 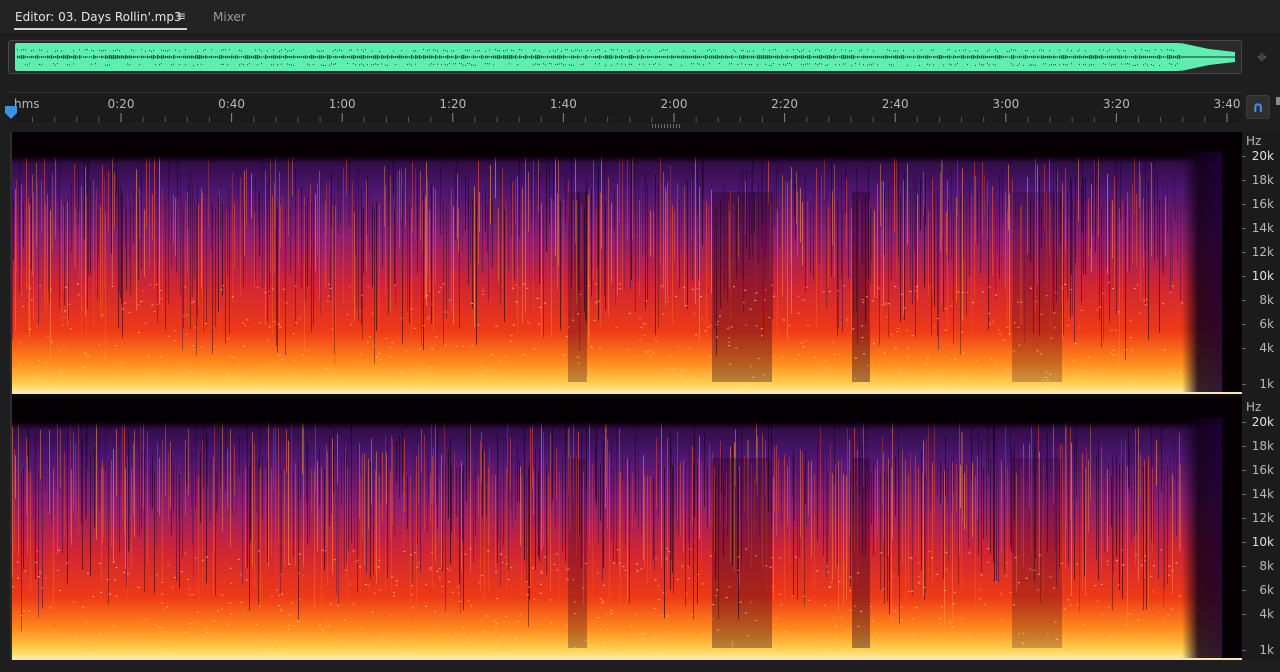 I want to click on ruler-time-label: 1:40, so click(x=563, y=104).